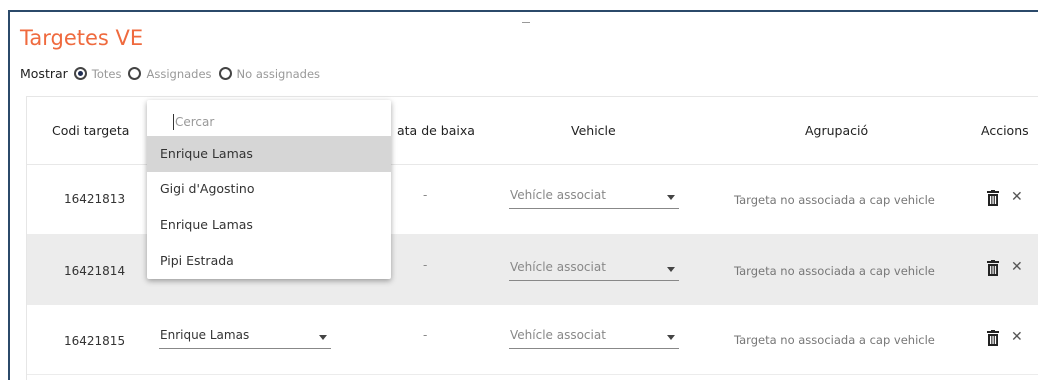 The image size is (1038, 380). What do you see at coordinates (80, 73) in the screenshot?
I see `radio-checked-icon` at bounding box center [80, 73].